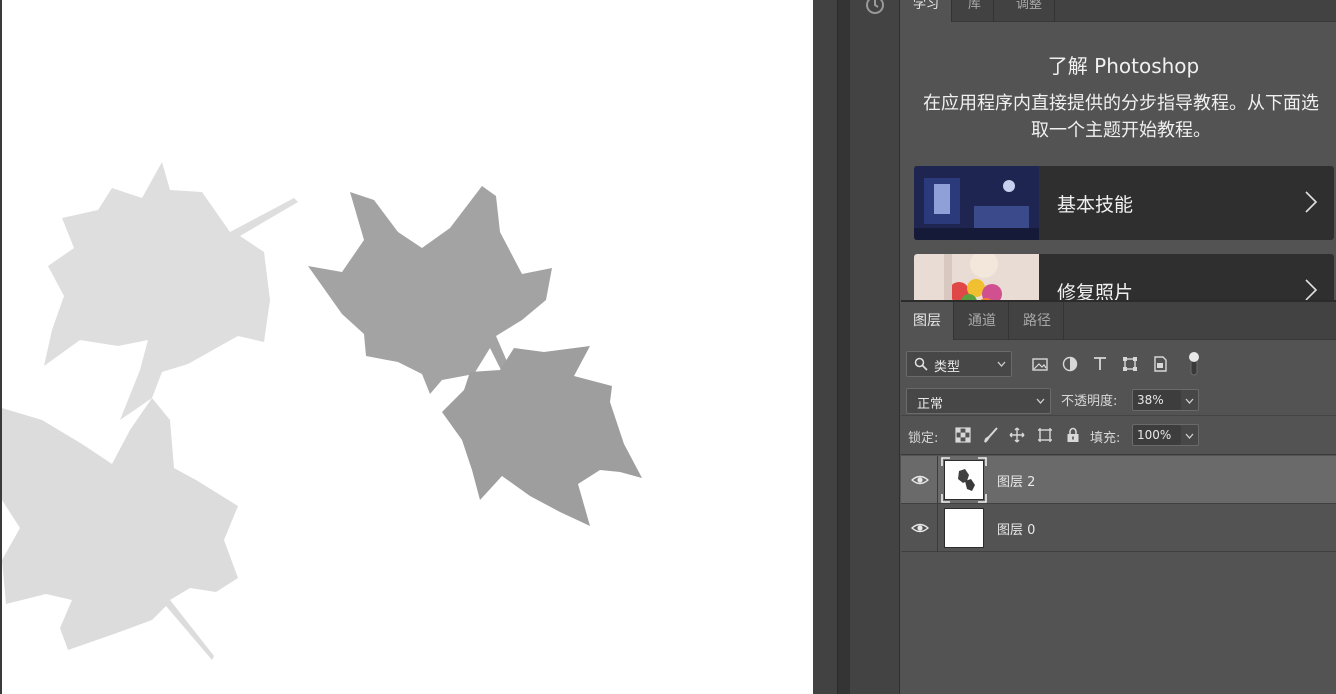  I want to click on blend-opacity-row: 正常 不透明度: 38%, so click(1118, 400).